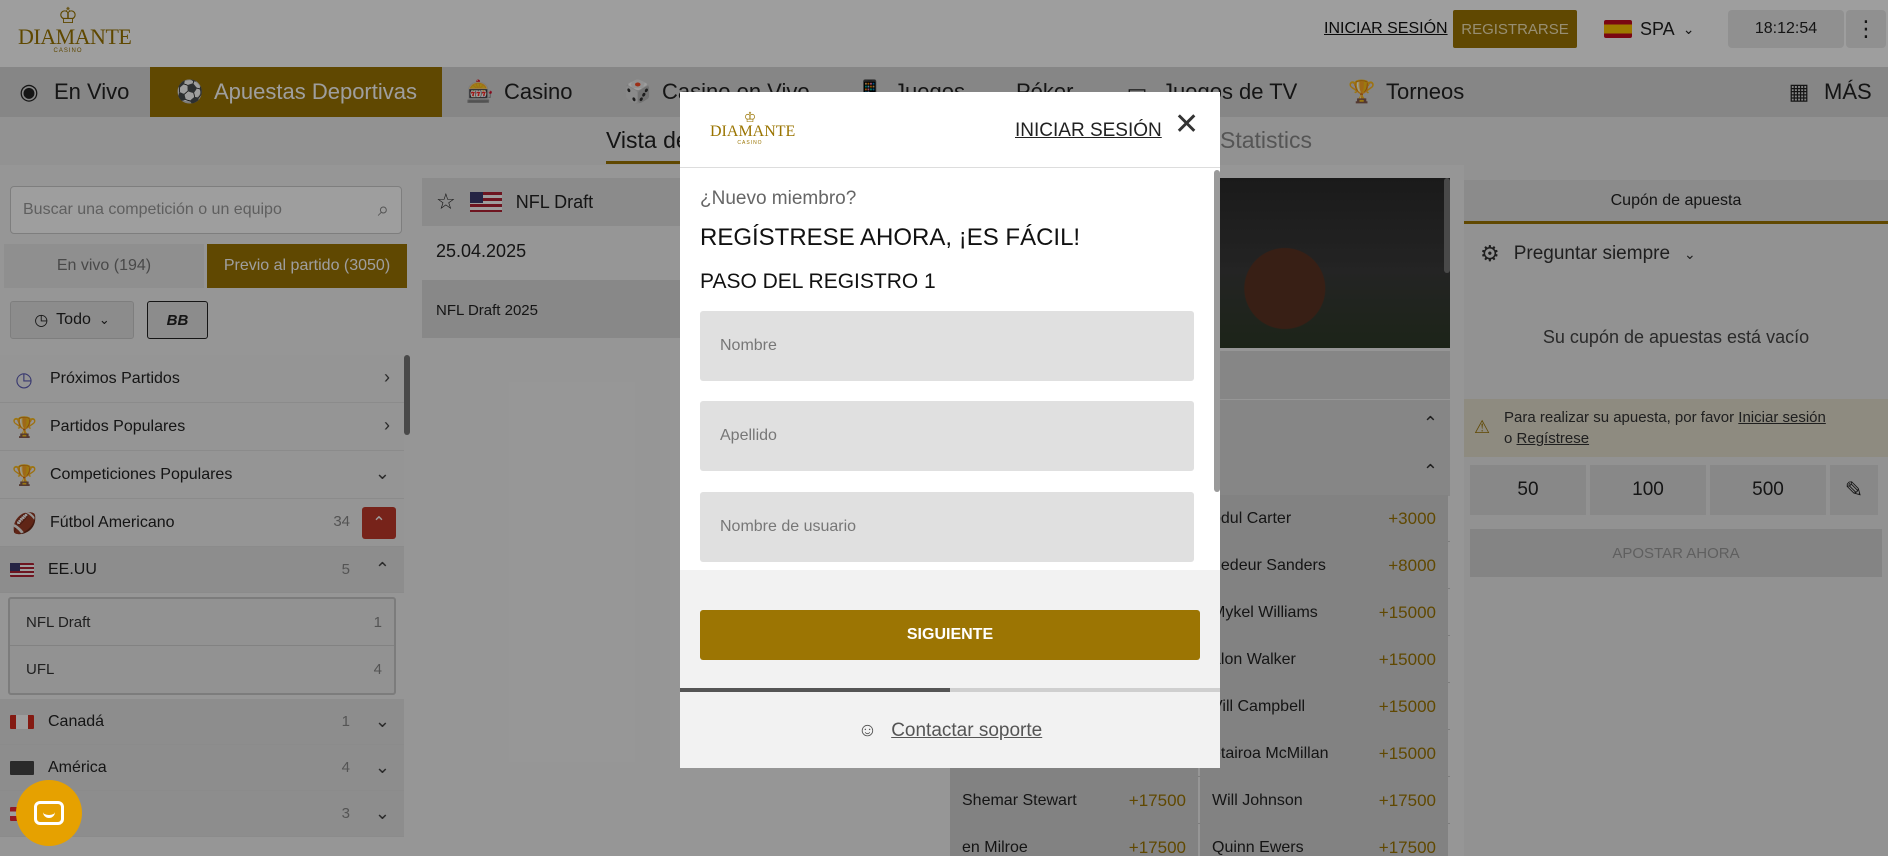  What do you see at coordinates (750, 117) in the screenshot?
I see `logo-crown-icon: ♔` at bounding box center [750, 117].